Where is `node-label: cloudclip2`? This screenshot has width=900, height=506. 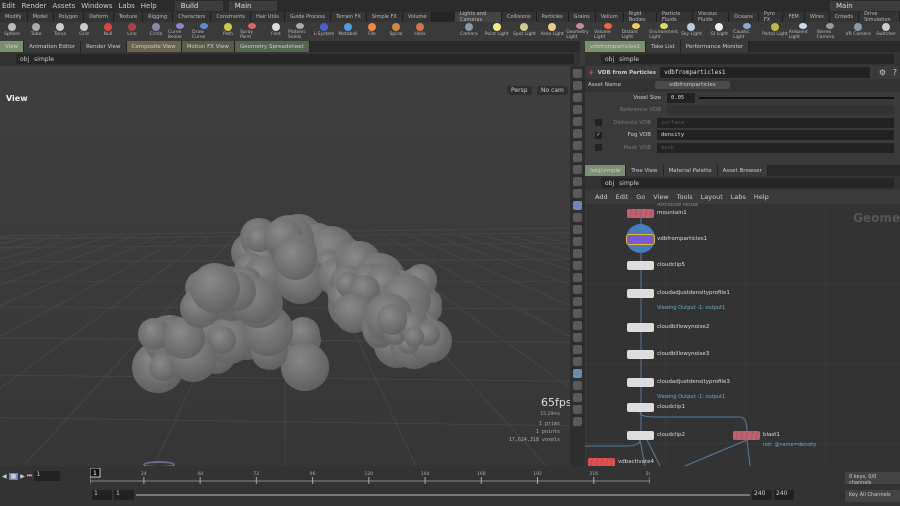 node-label: cloudclip2 is located at coordinates (671, 435).